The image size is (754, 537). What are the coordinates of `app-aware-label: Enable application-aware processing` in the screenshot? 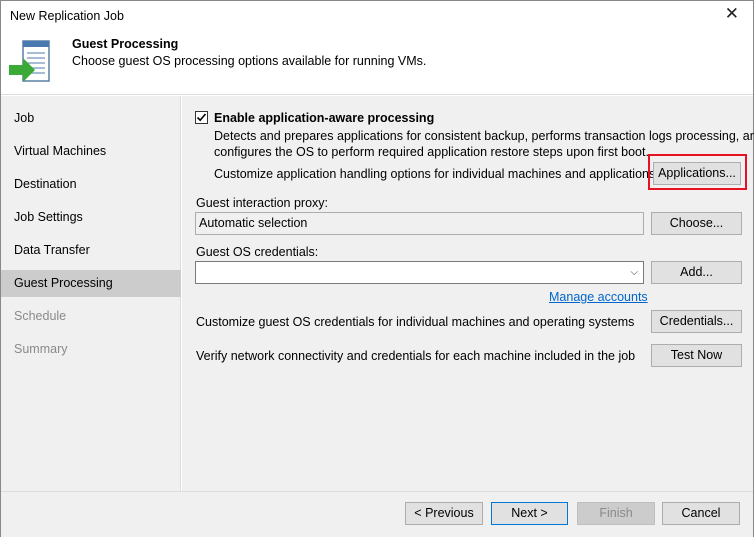 It's located at (324, 118).